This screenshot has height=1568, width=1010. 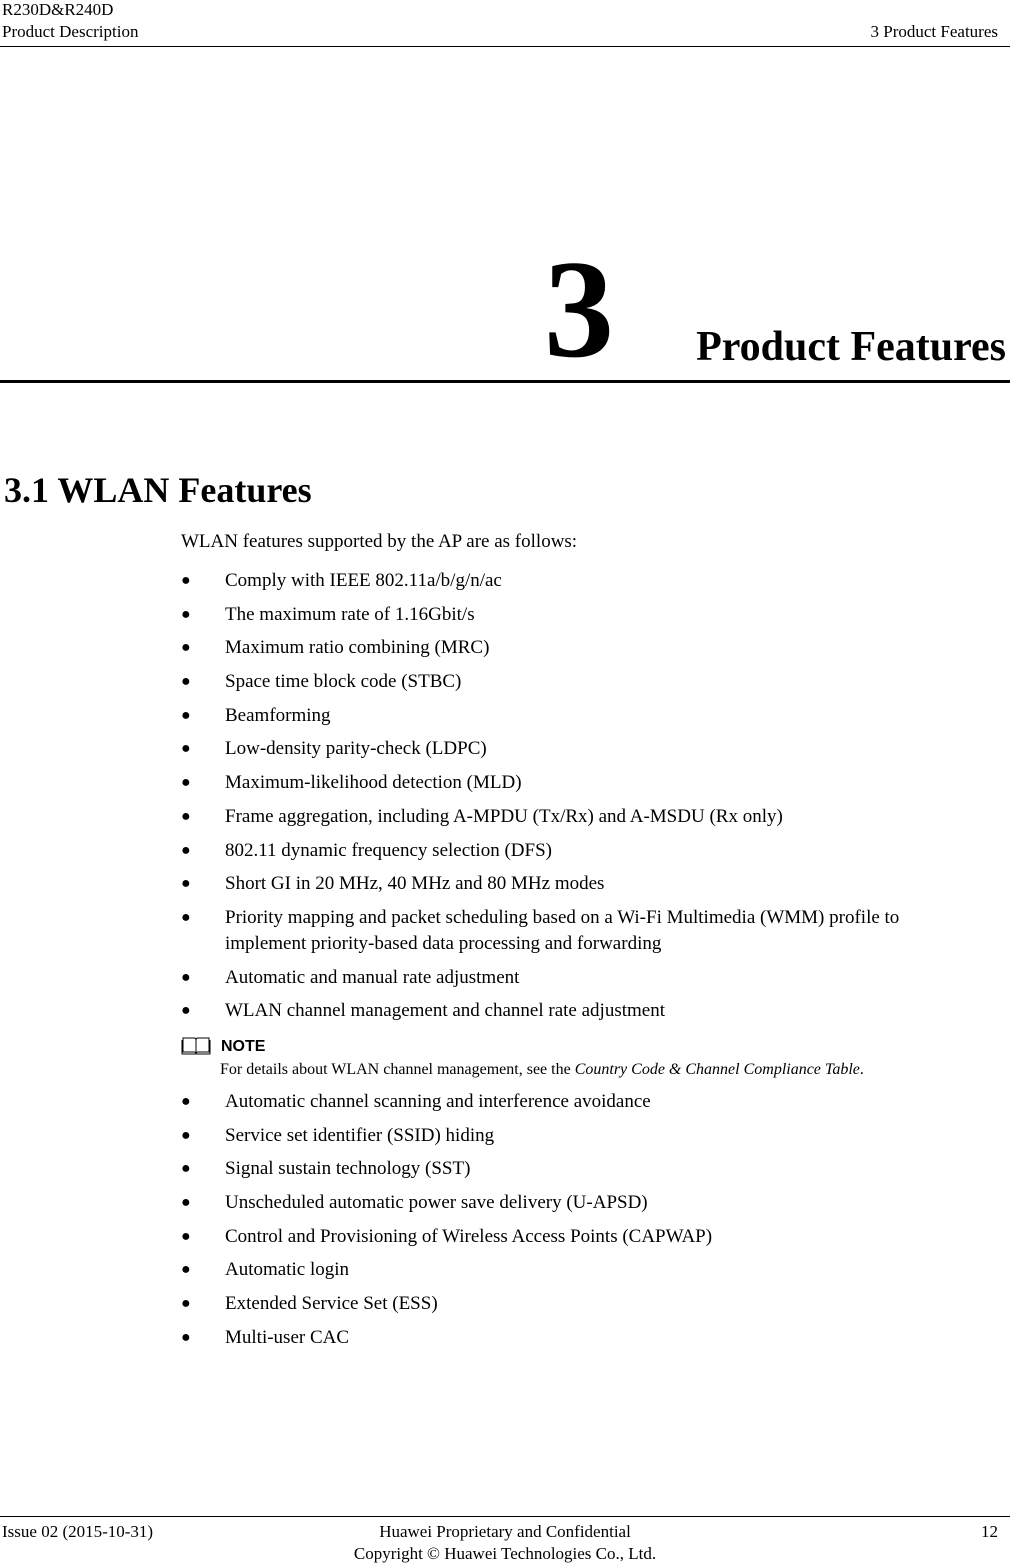 I want to click on list-item: ● Maximum ratio combining (MRC), so click(x=593, y=648).